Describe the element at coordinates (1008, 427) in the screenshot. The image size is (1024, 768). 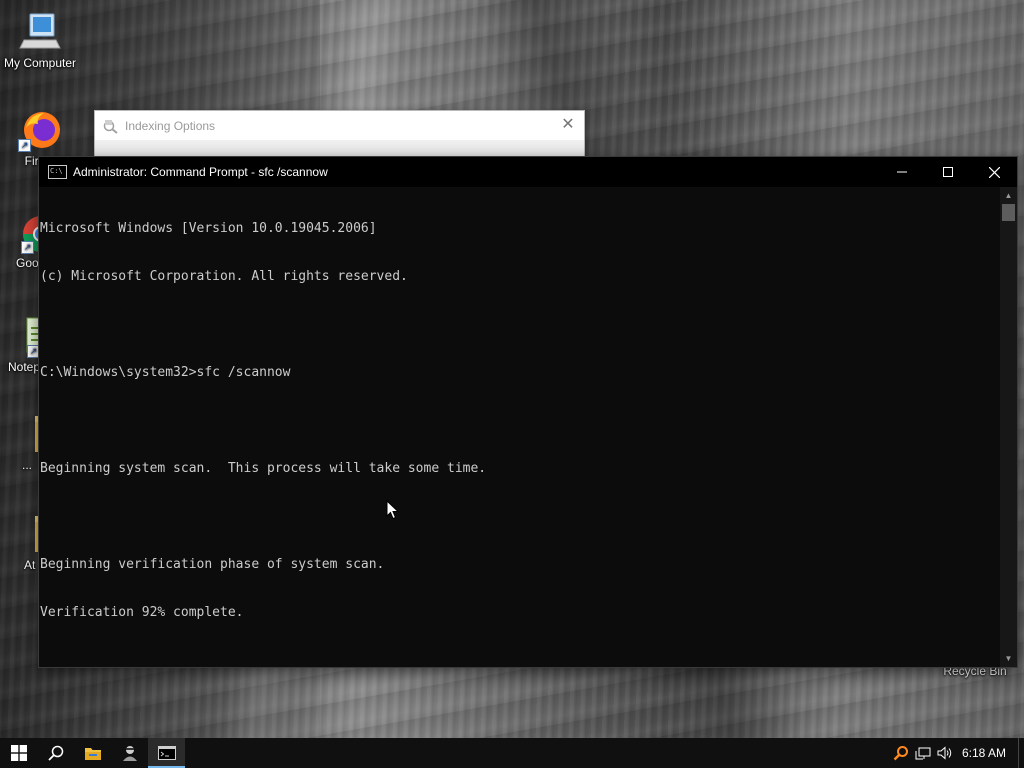
I see `vertical-scrollbar: ▲ ▼` at that location.